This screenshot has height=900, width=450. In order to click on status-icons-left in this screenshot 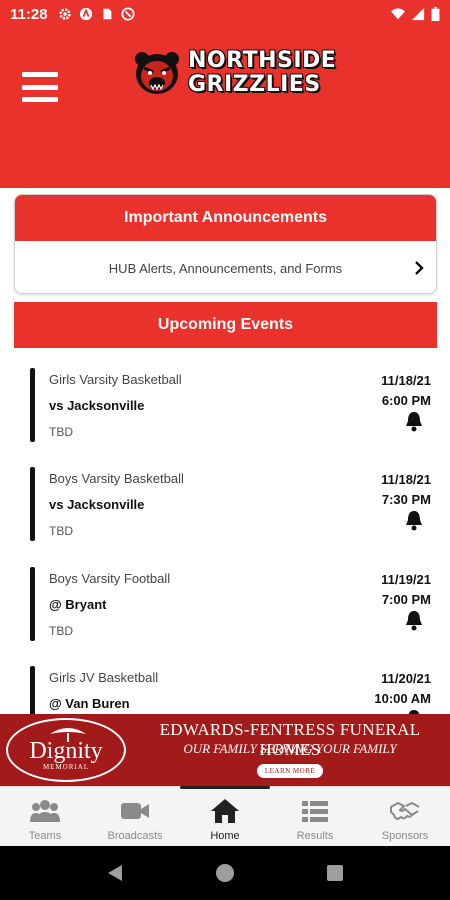, I will do `click(96, 14)`.